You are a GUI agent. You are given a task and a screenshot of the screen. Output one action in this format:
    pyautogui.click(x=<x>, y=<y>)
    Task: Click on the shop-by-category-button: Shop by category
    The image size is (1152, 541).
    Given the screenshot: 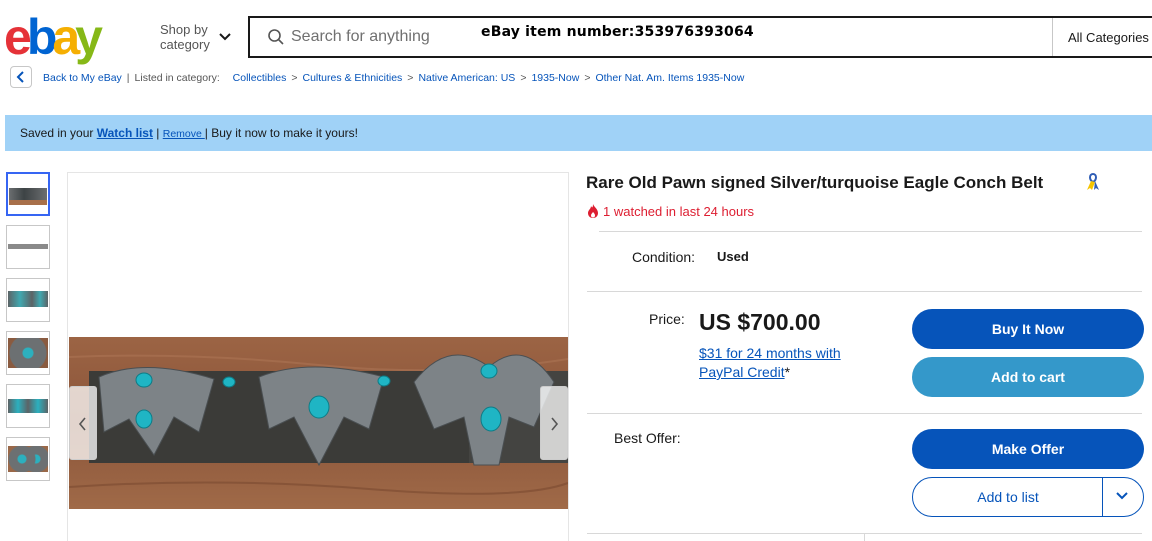 What is the action you would take?
    pyautogui.click(x=185, y=37)
    